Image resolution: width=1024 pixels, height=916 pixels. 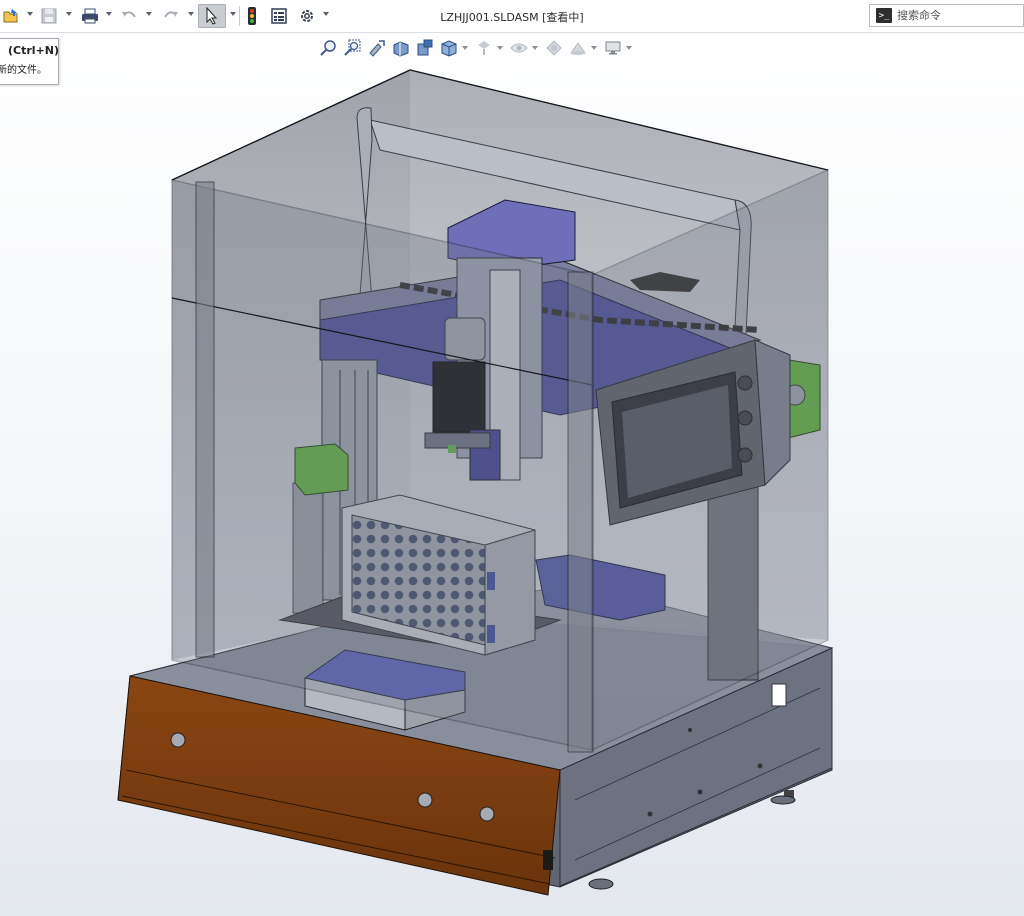 I want to click on view-orientation-dropdown-caret, so click(x=465, y=48).